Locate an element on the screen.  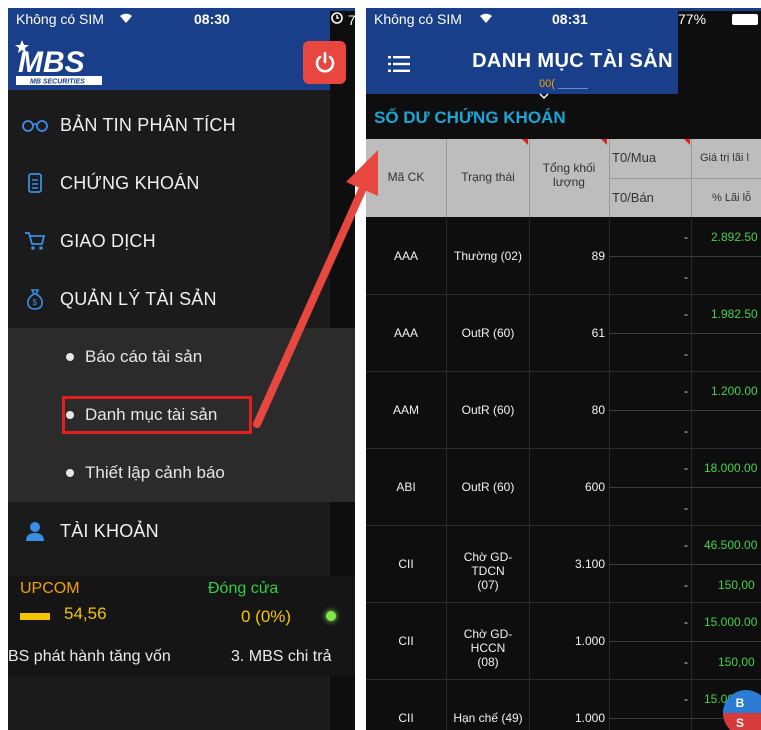
logo-text: MBS is located at coordinates (51, 62).